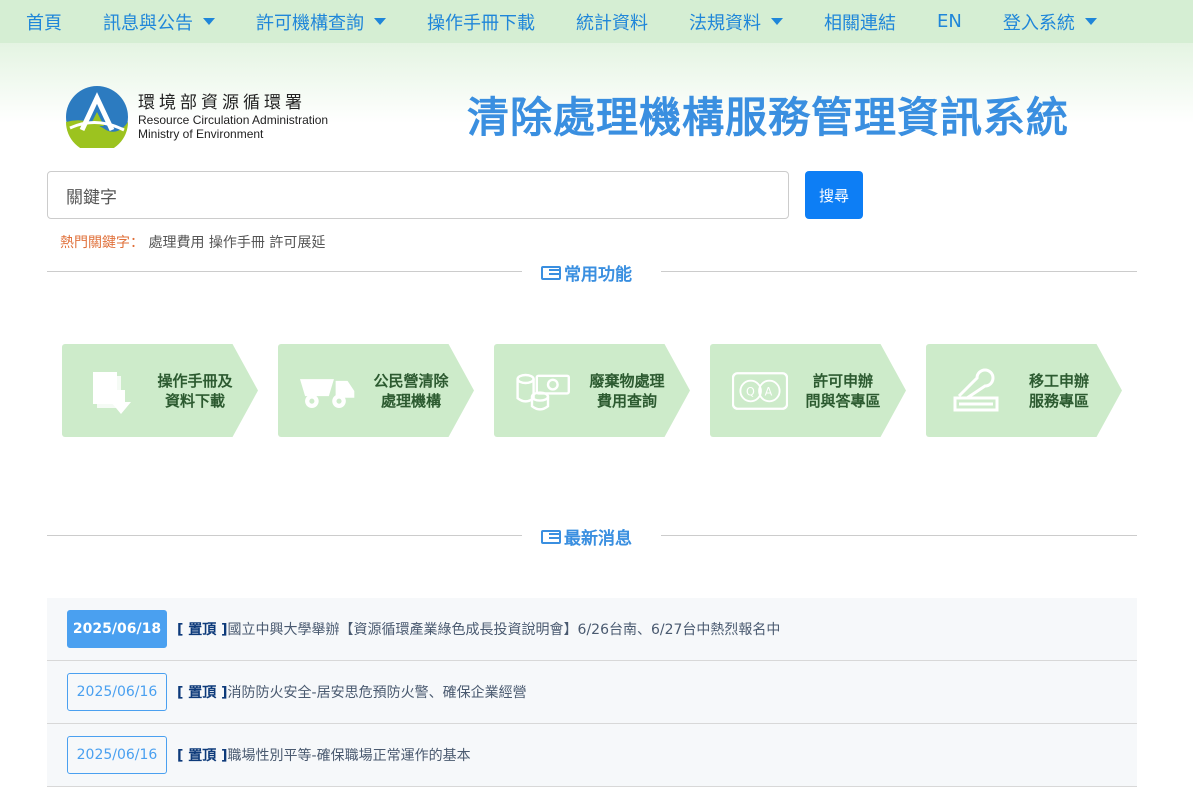 Image resolution: width=1193 pixels, height=787 pixels. What do you see at coordinates (976, 391) in the screenshot?
I see `wrench-icon` at bounding box center [976, 391].